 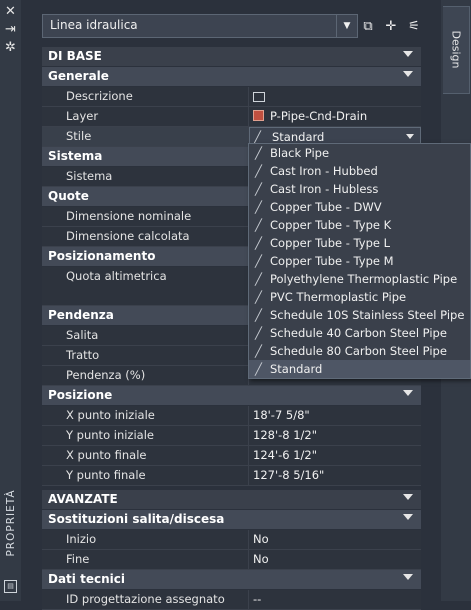 What do you see at coordinates (359, 279) in the screenshot?
I see `style-option: ╱ Polyethylene Thermoplastic Pipe` at bounding box center [359, 279].